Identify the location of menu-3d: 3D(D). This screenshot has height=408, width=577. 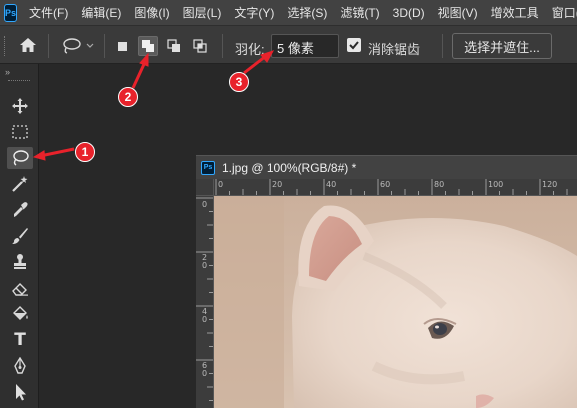
(409, 13).